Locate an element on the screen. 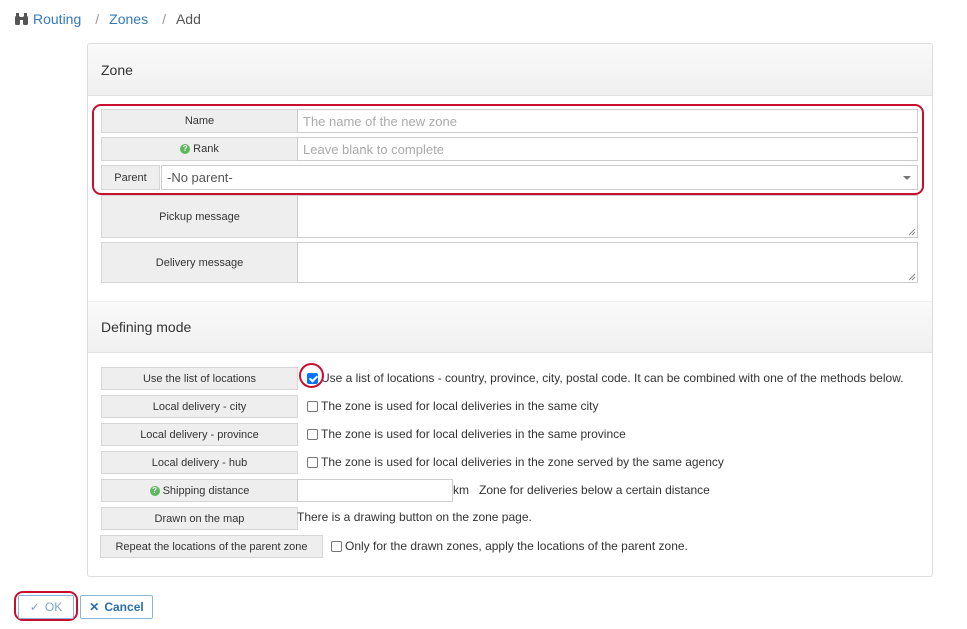 This screenshot has height=629, width=967. breadcrumb-routing: Routing is located at coordinates (57, 19).